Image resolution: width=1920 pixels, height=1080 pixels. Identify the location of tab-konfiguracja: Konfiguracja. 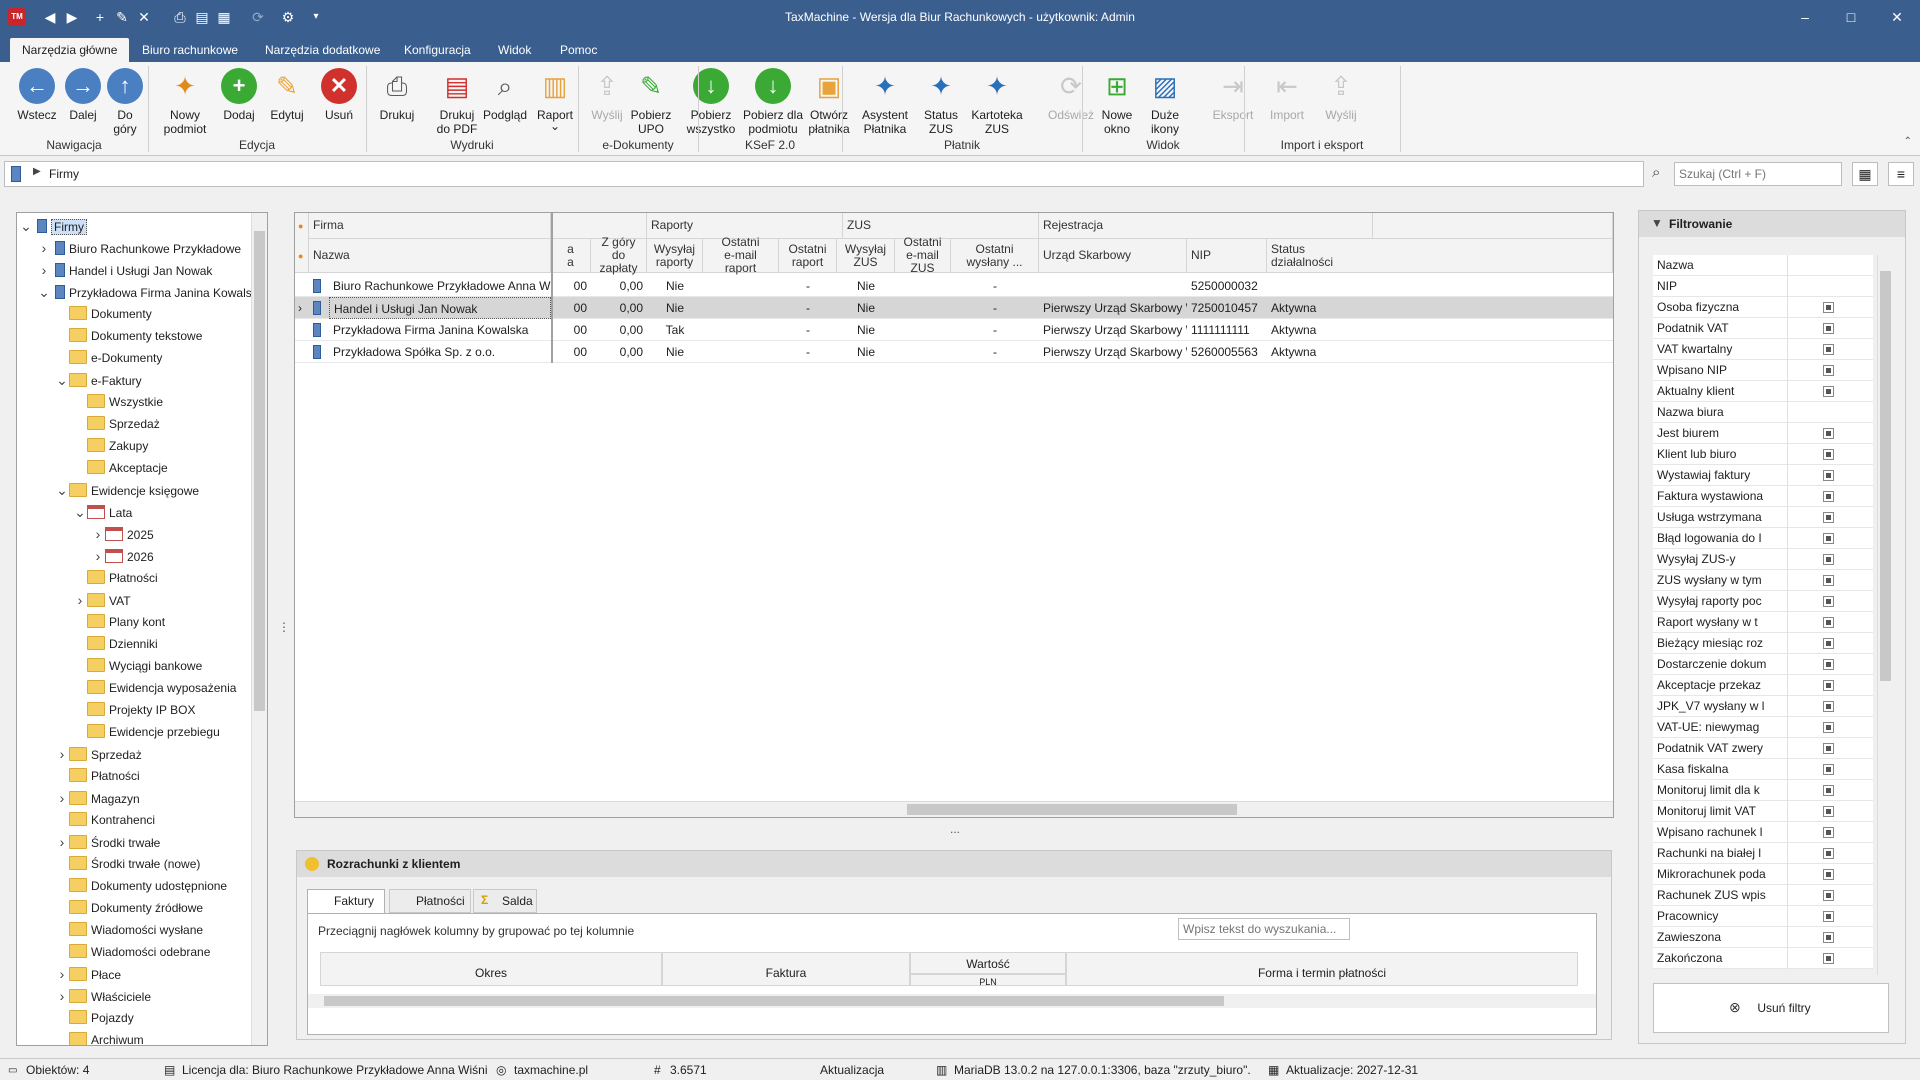
(437, 50).